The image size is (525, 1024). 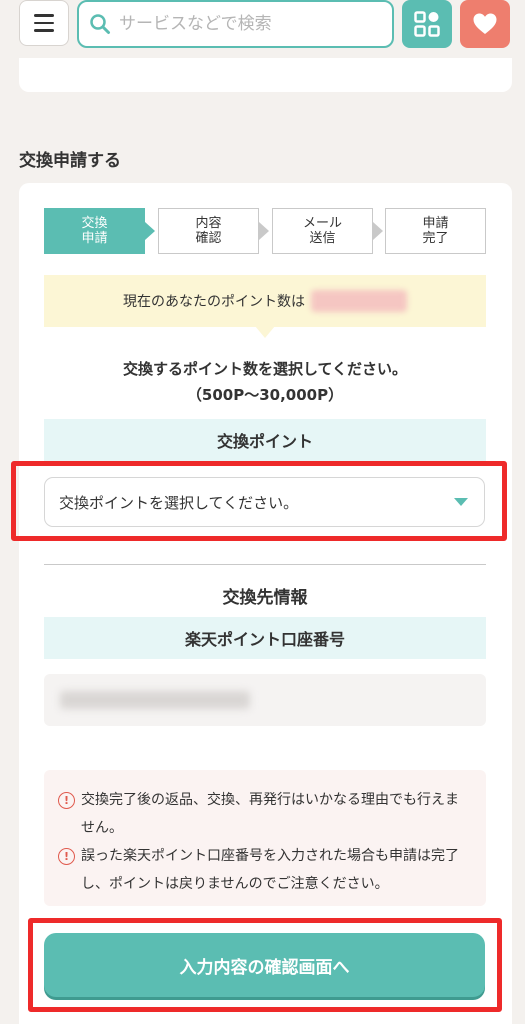 I want to click on favorites-button, so click(x=485, y=24).